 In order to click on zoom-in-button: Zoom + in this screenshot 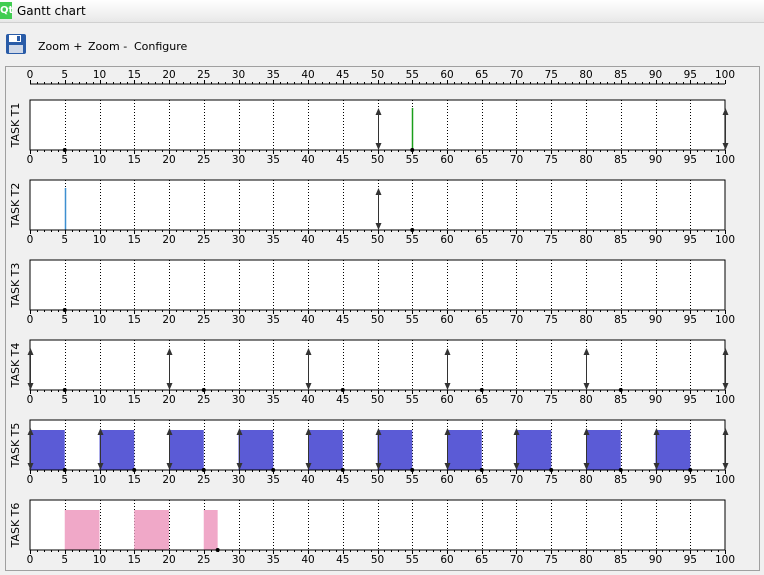, I will do `click(60, 46)`.